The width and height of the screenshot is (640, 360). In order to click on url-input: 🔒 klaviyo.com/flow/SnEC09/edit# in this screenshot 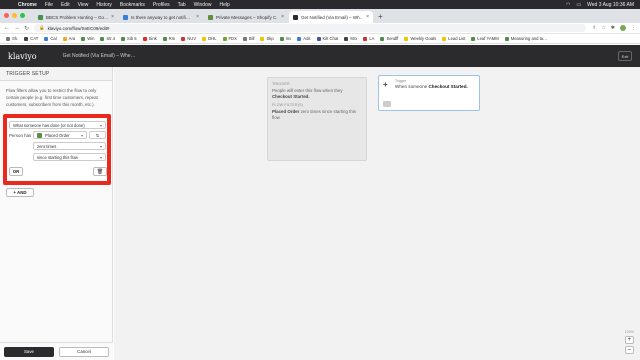, I will do `click(310, 28)`.